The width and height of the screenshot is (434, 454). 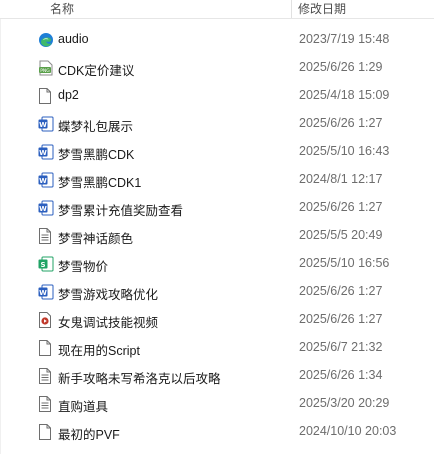 I want to click on file-name: dp2, so click(x=68, y=95).